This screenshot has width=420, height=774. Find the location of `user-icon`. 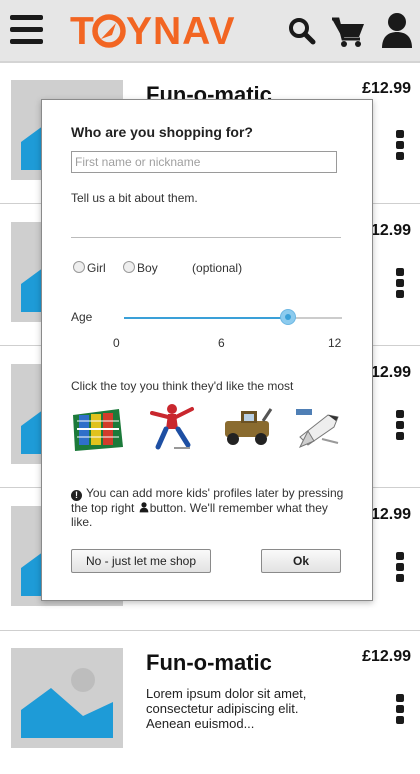

user-icon is located at coordinates (397, 33).